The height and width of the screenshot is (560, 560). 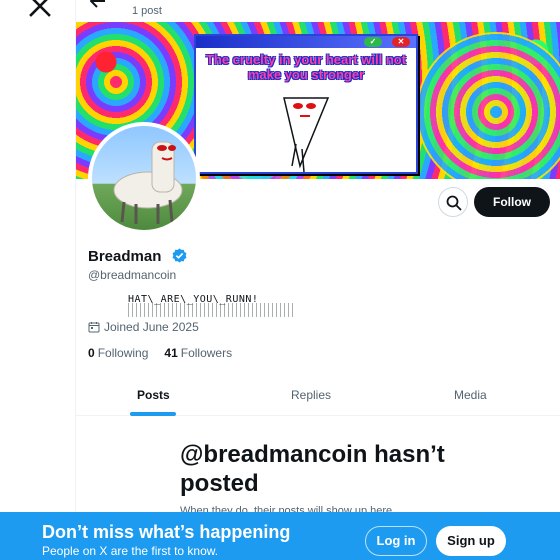 I want to click on calendar-icon, so click(x=94, y=327).